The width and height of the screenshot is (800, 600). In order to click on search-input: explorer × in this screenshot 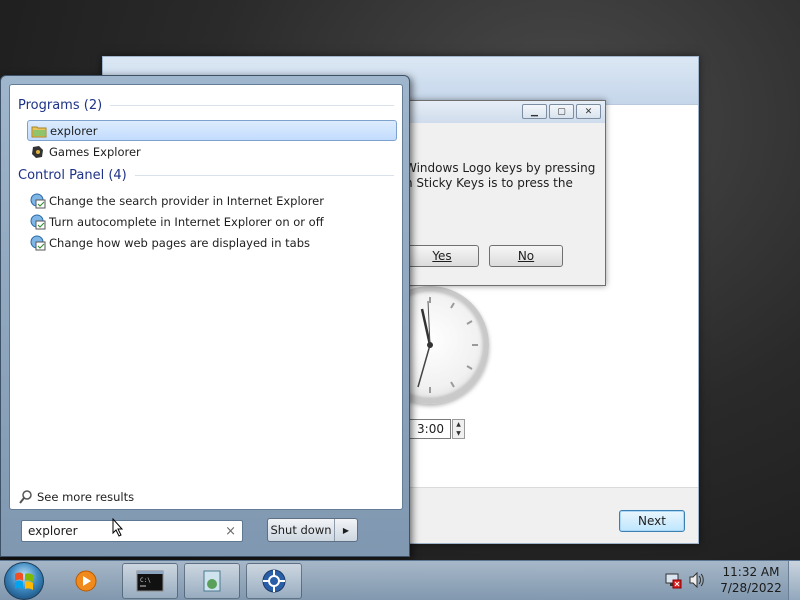, I will do `click(132, 531)`.